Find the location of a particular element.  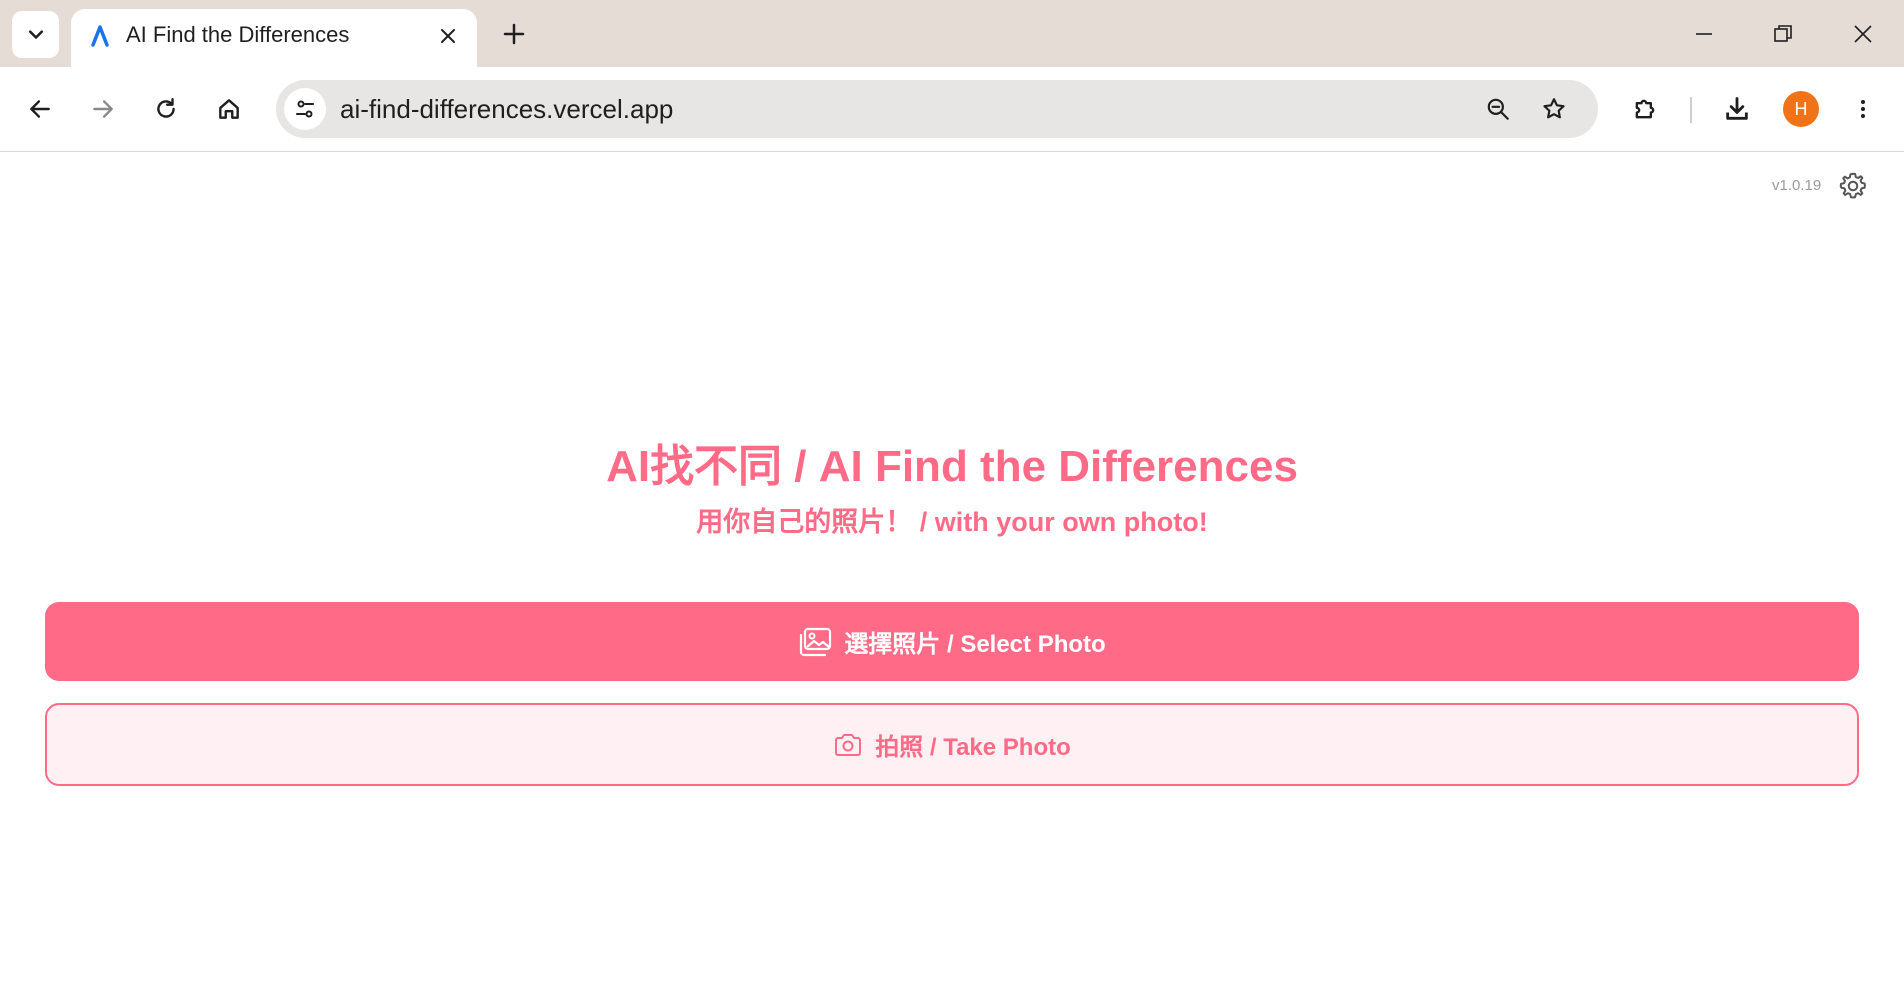

select-photo-button: 選擇照片 / Select Photo is located at coordinates (952, 641).